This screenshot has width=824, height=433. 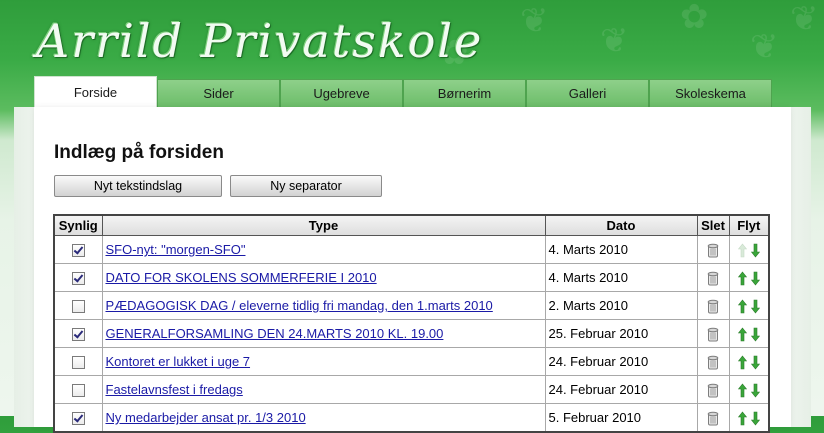 I want to click on table-row: Fastelavnsfest i fredags 24. Februar 2010, so click(x=411, y=389).